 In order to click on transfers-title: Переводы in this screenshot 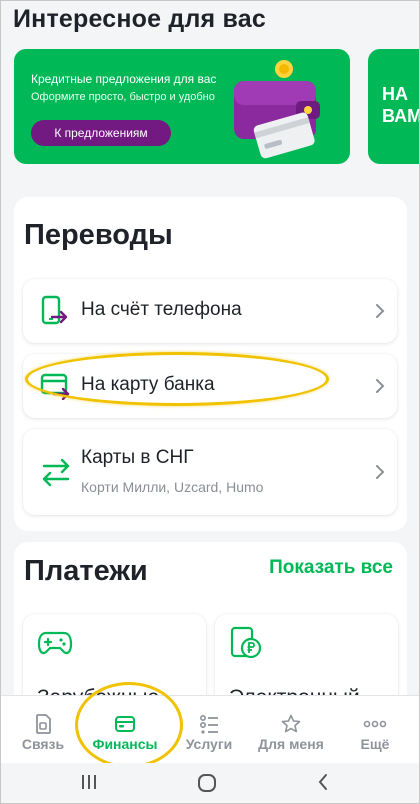, I will do `click(98, 235)`.